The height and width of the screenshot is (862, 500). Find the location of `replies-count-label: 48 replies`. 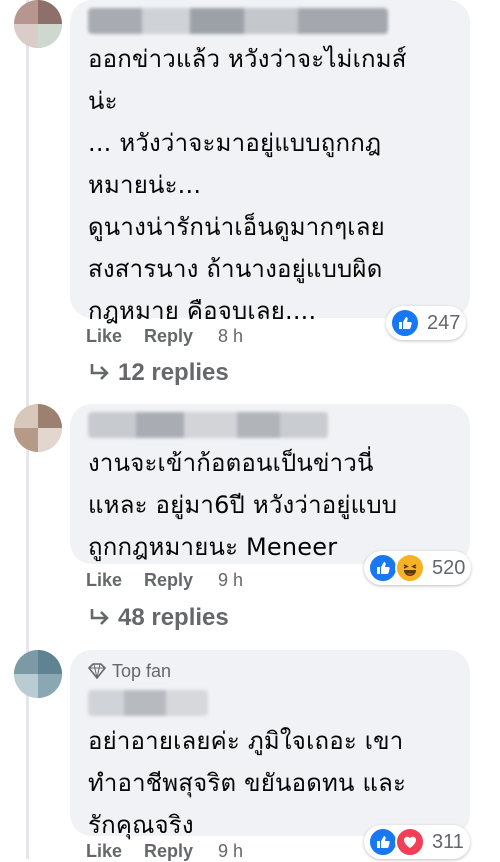

replies-count-label: 48 replies is located at coordinates (173, 617).